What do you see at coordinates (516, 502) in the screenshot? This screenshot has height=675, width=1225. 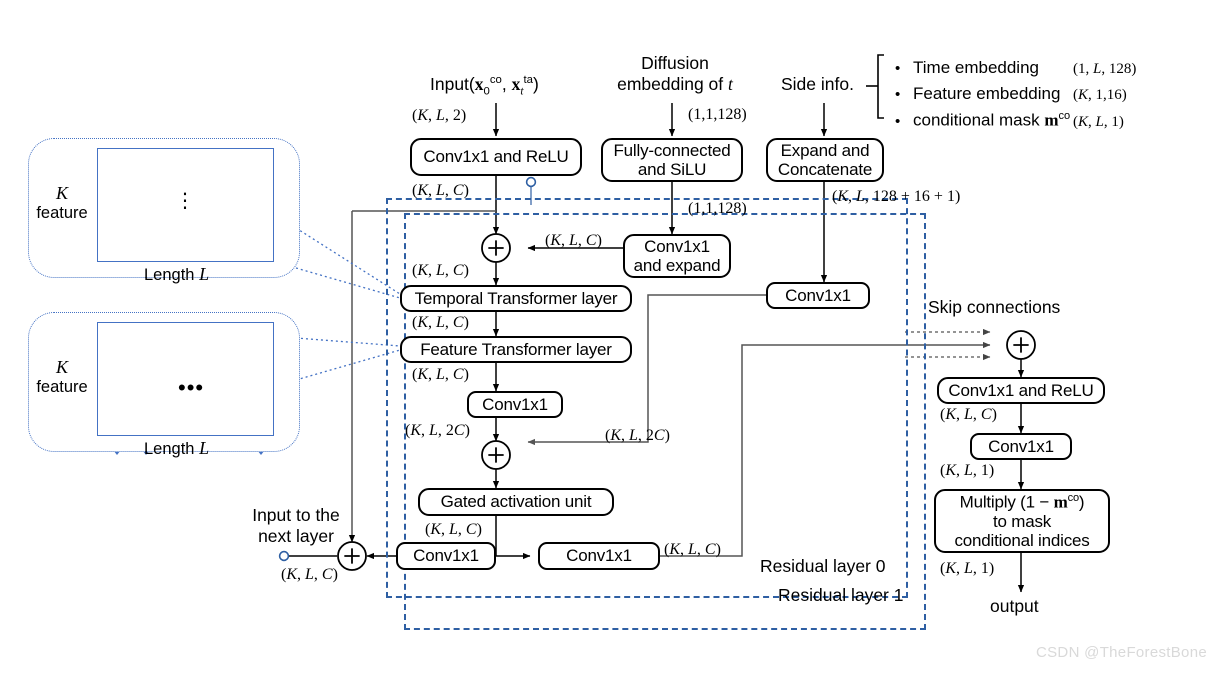 I see `node-gated-activation-unit: Gated activation unit` at bounding box center [516, 502].